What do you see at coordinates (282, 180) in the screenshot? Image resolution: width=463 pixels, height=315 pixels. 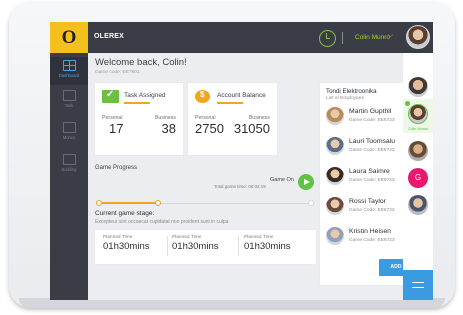 I see `game-status: Game On` at bounding box center [282, 180].